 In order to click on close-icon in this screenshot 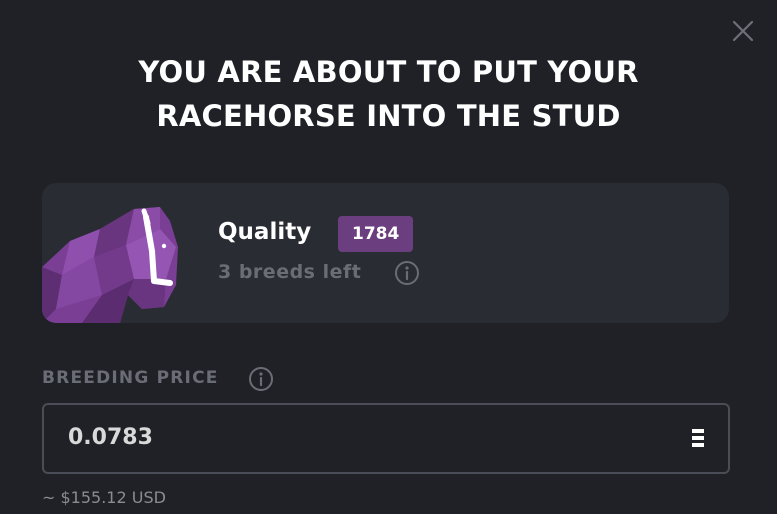, I will do `click(743, 31)`.